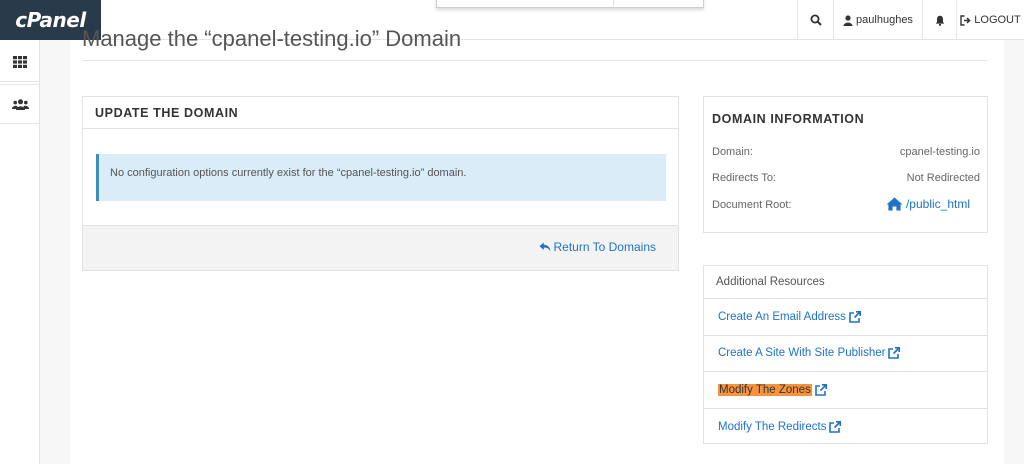 Image resolution: width=1024 pixels, height=464 pixels. Describe the element at coordinates (380, 247) in the screenshot. I see `panel-footer: Return To Domains` at that location.